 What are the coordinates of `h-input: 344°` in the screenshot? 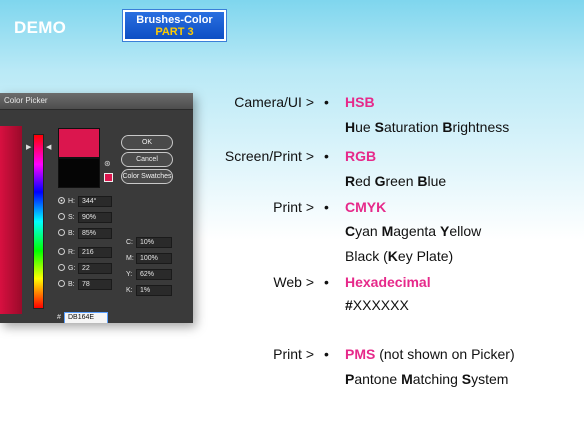 It's located at (95, 201).